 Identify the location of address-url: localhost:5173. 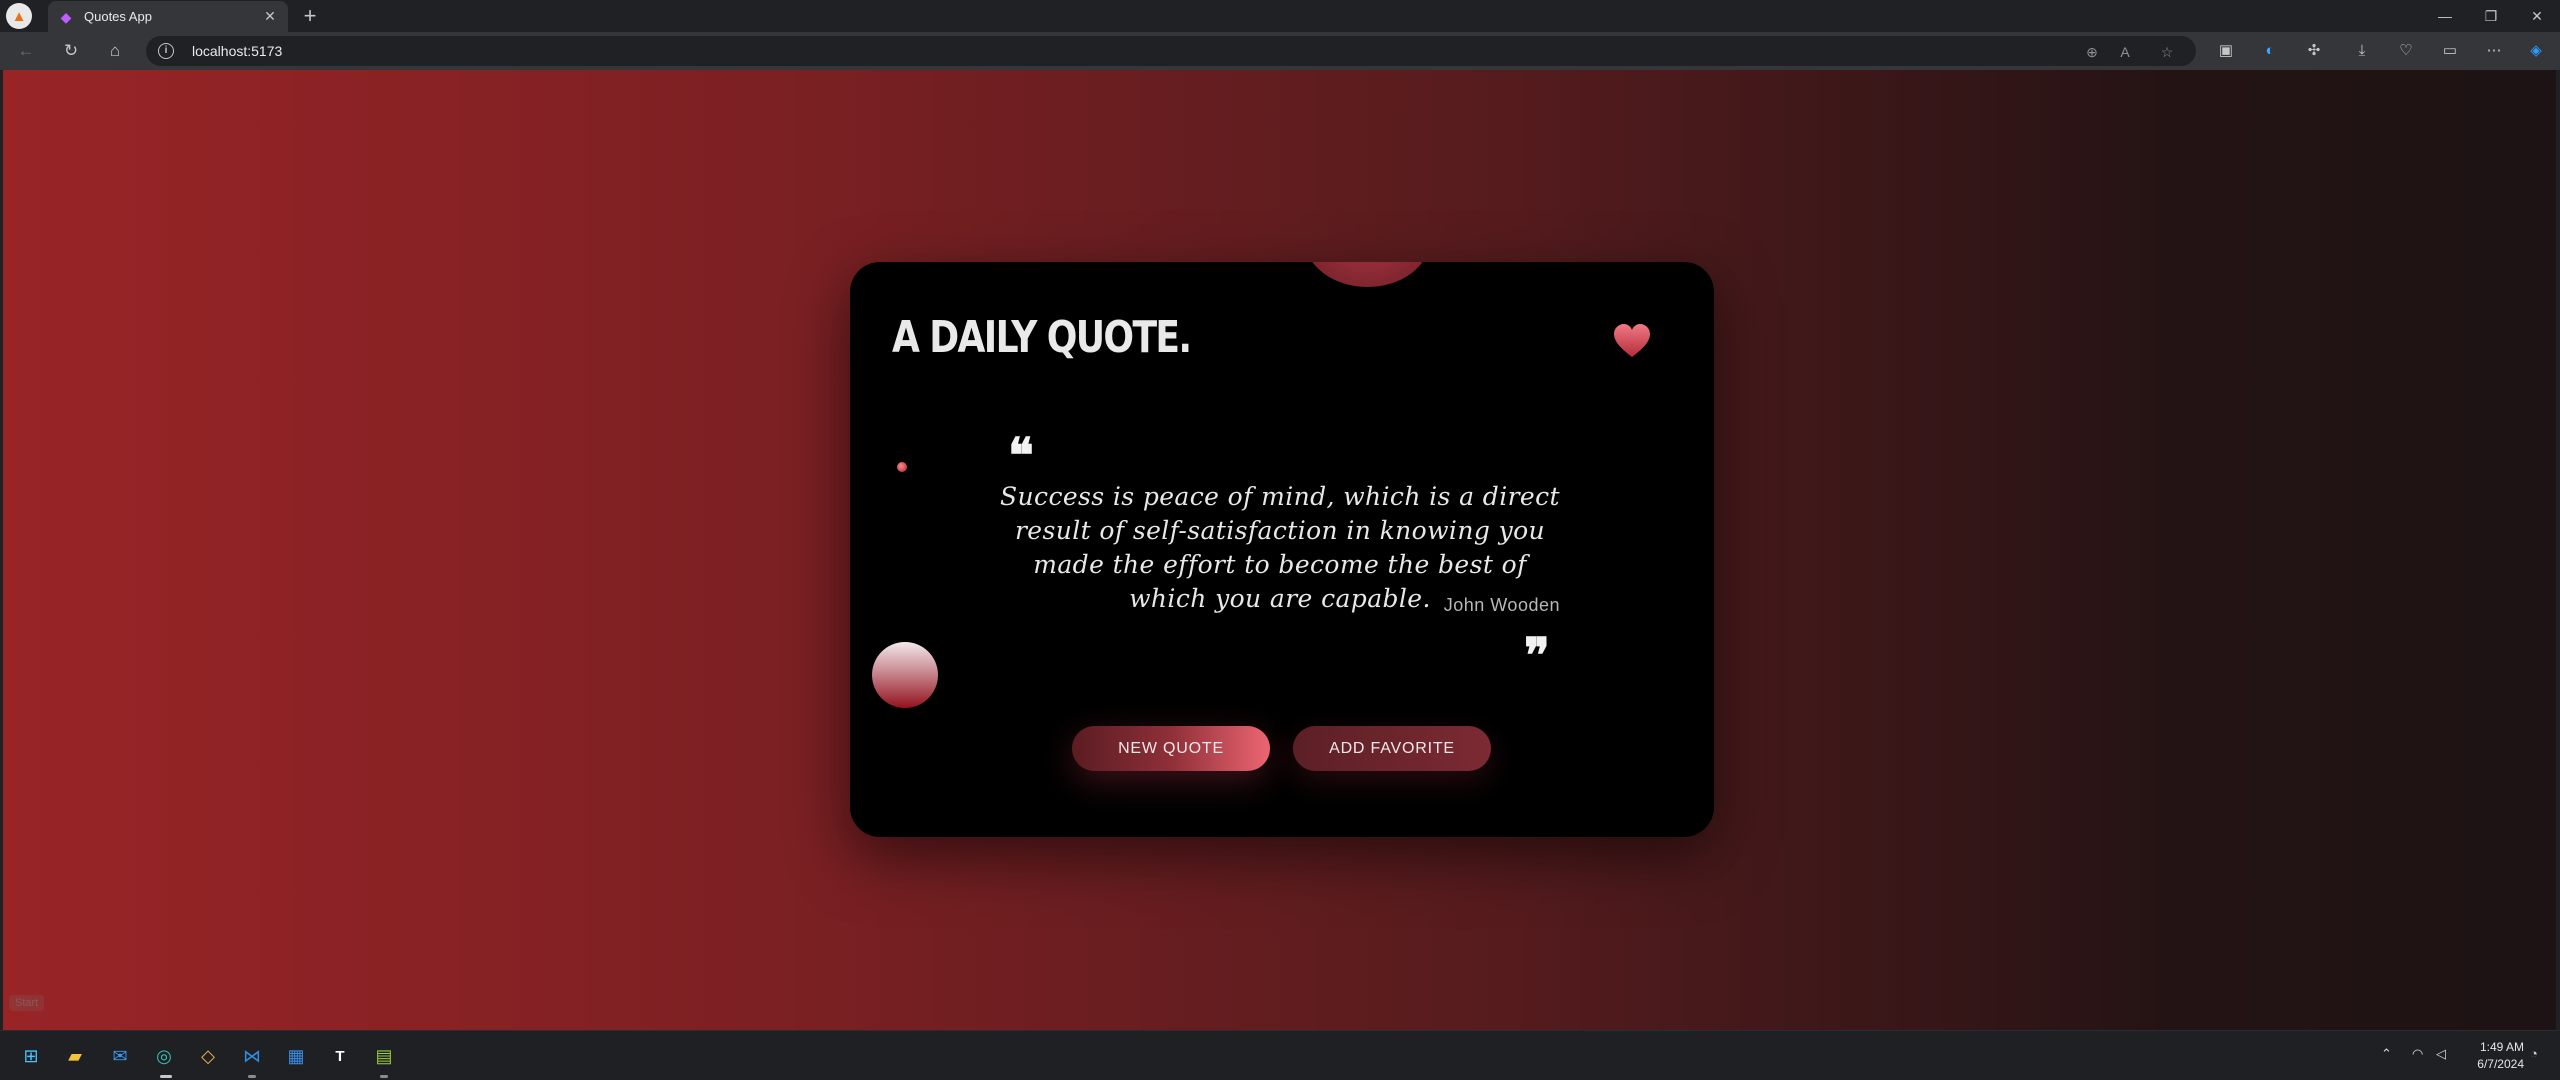
(237, 51).